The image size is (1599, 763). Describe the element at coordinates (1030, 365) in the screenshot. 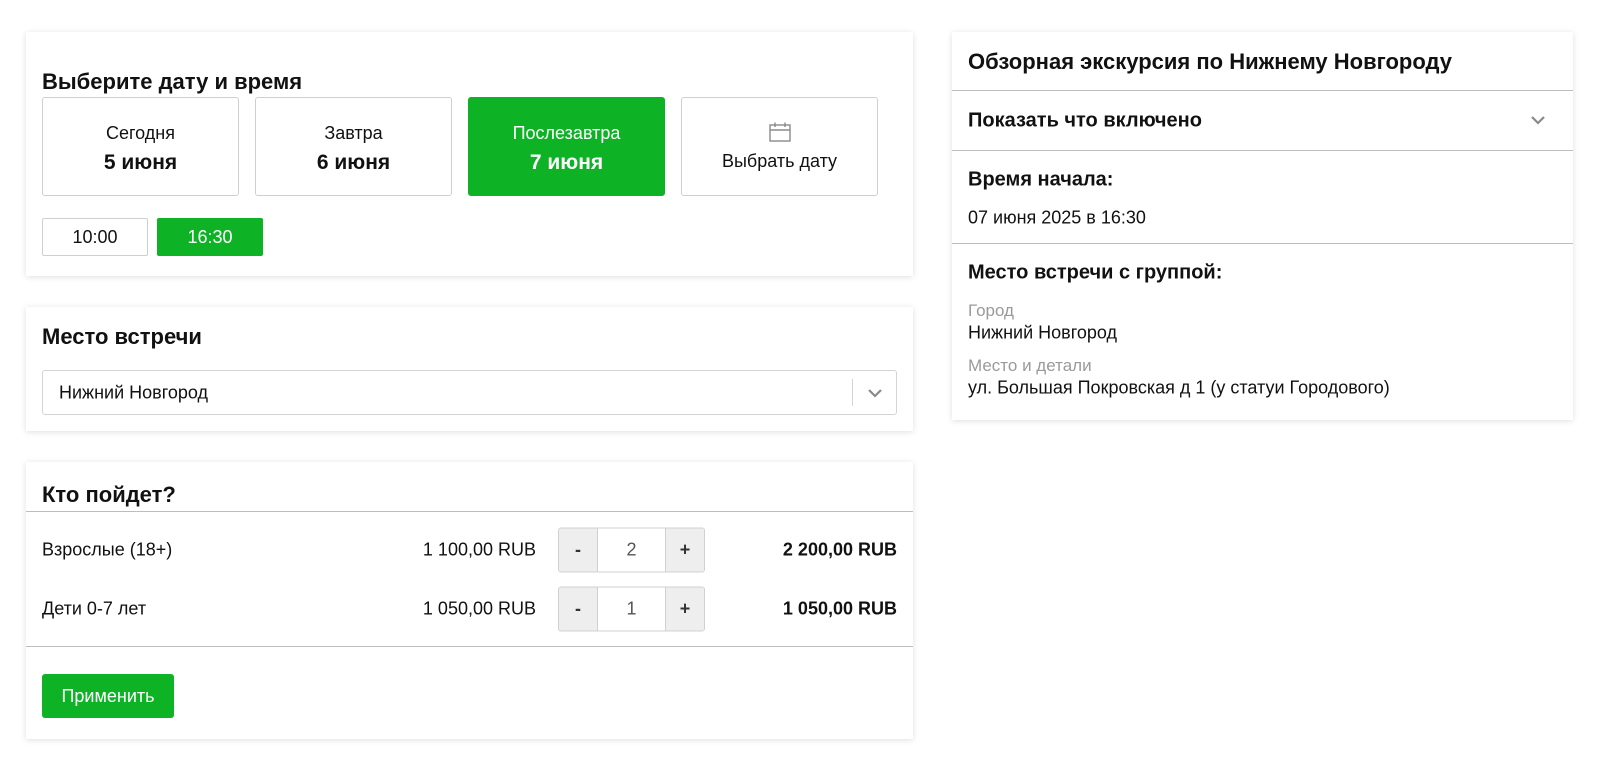

I see `details-label: Место и детали` at that location.